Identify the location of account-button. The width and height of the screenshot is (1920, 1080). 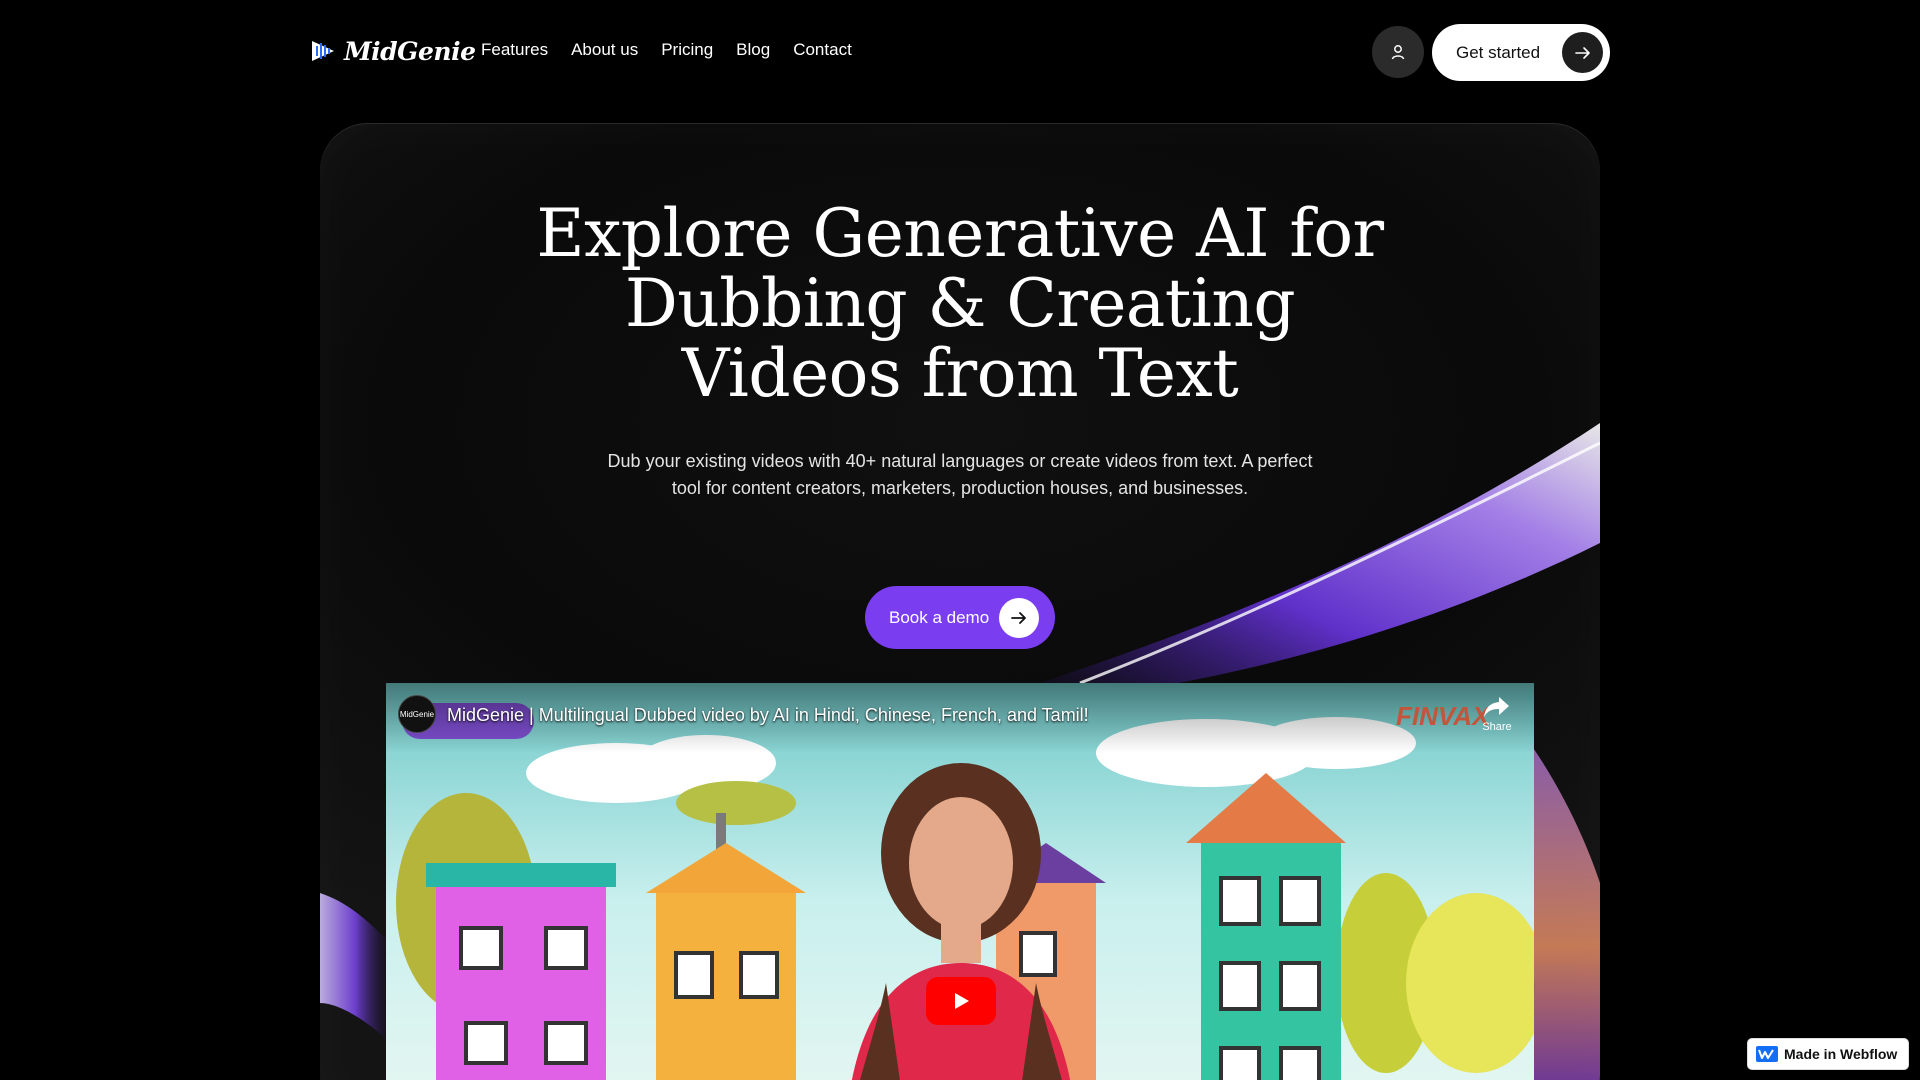
(1398, 52).